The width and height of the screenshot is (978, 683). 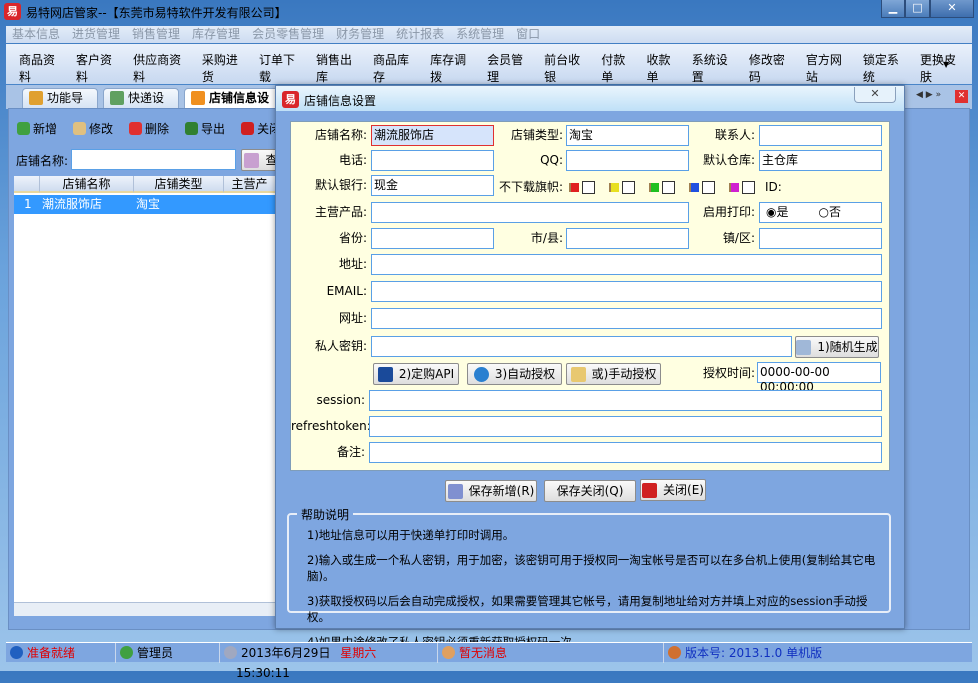 What do you see at coordinates (489, 12) in the screenshot?
I see `title-bar: 易 易特网店管家--【东莞市易特软件开发有限公司】 ▁ □ ✕` at bounding box center [489, 12].